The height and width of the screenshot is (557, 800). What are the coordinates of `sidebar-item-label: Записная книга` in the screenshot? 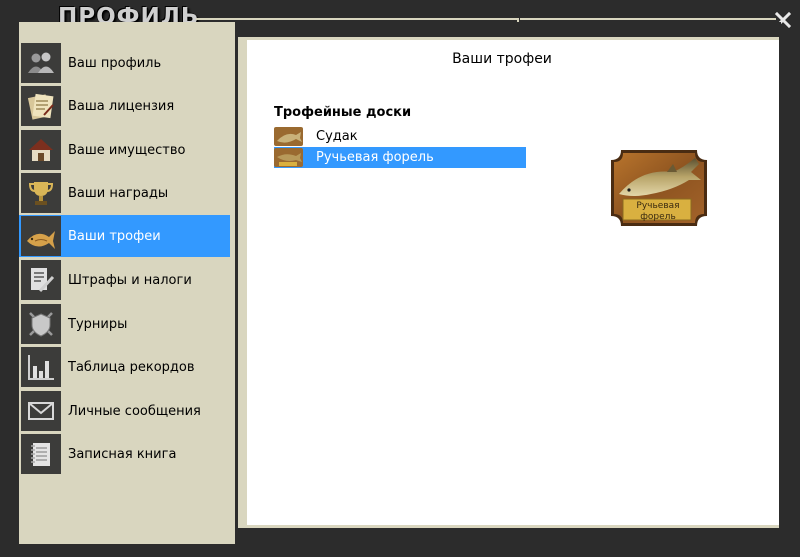 It's located at (122, 454).